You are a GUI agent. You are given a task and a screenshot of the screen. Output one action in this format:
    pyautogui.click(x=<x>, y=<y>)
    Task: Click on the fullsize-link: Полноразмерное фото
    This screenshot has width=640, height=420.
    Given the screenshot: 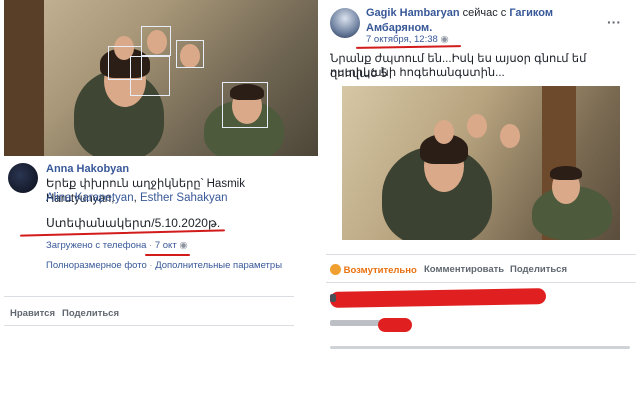 What is the action you would take?
    pyautogui.click(x=96, y=265)
    